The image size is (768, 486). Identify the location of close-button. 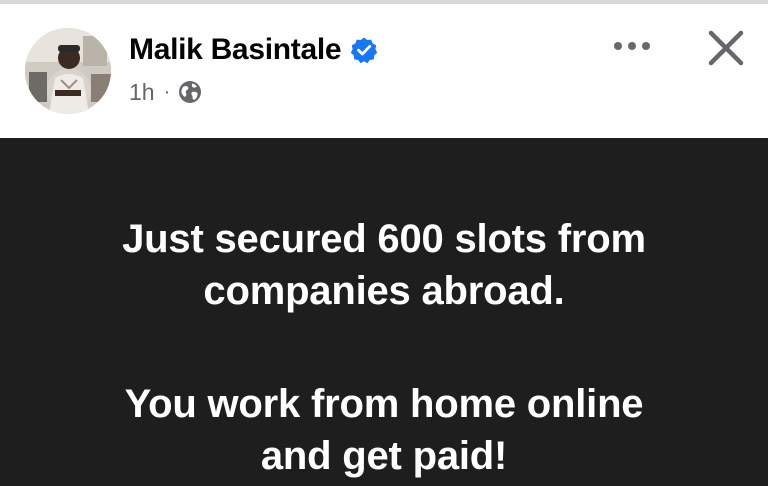
(726, 48).